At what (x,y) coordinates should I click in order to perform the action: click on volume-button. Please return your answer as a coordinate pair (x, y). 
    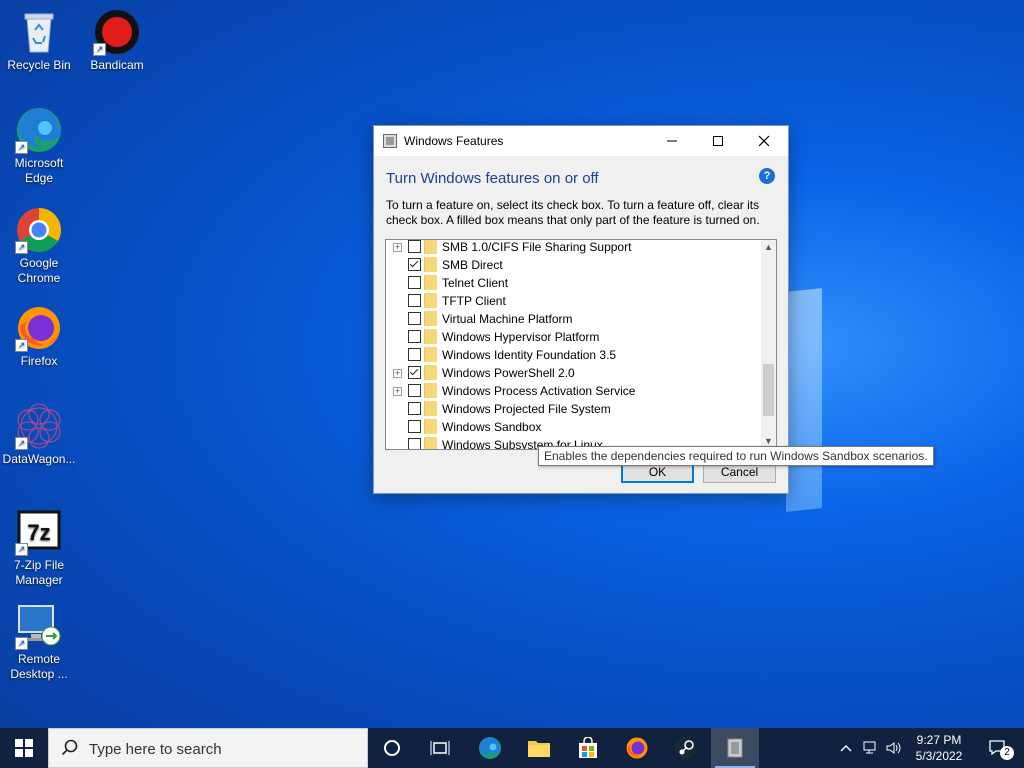
    Looking at the image, I should click on (894, 748).